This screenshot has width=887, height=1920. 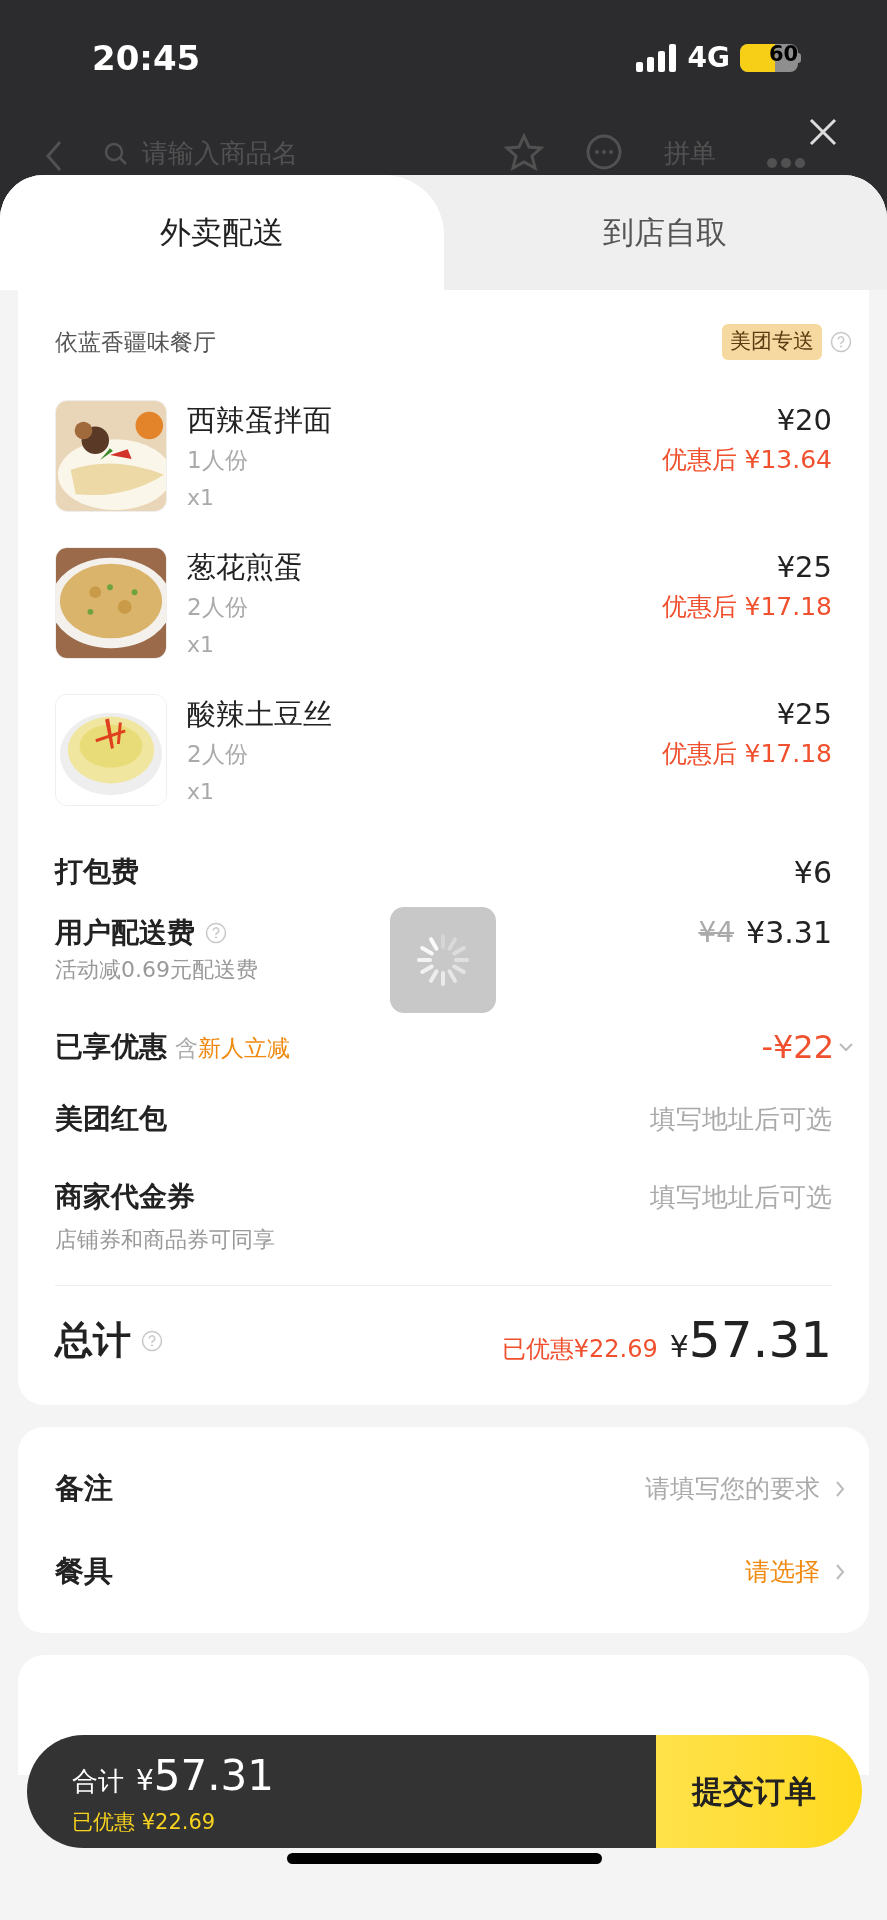 What do you see at coordinates (579, 1349) in the screenshot?
I see `total-saved: 已优惠¥22.69` at bounding box center [579, 1349].